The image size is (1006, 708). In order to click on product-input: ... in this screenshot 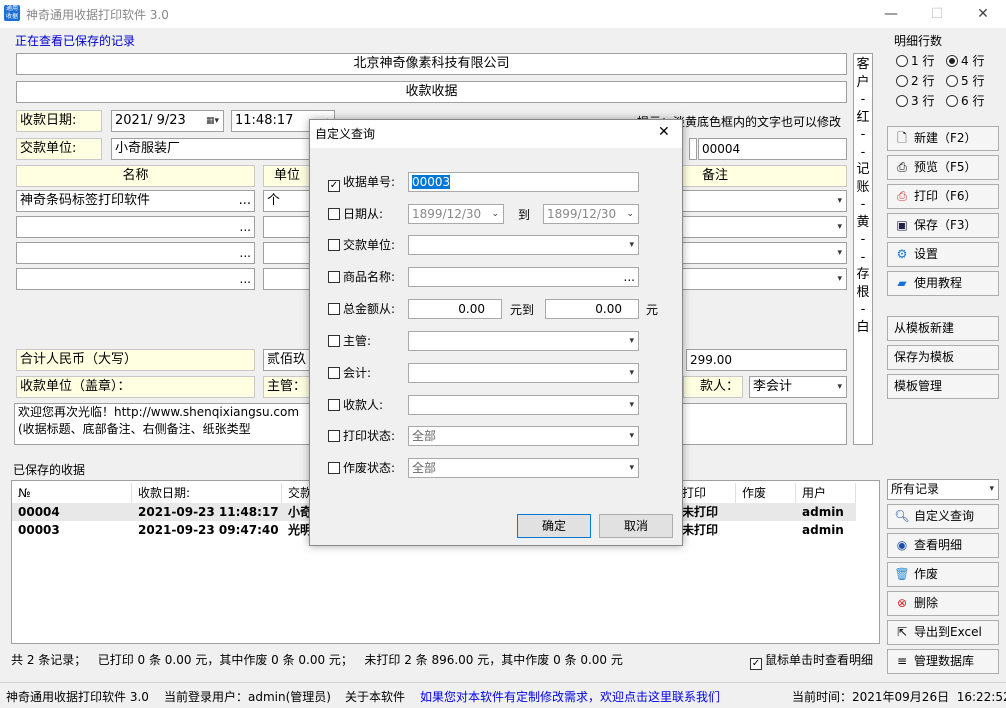, I will do `click(523, 277)`.